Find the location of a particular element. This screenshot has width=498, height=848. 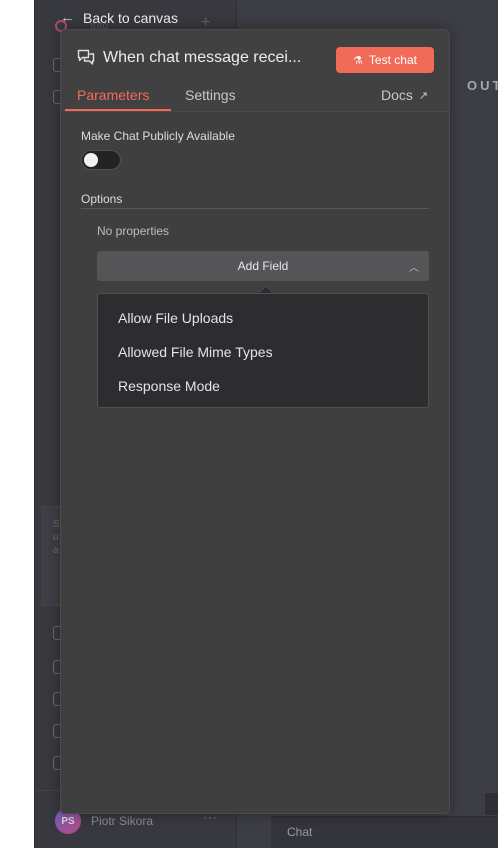

dropdown-item-allowed-file-mime-types: Allowed File Mime Types is located at coordinates (263, 352).